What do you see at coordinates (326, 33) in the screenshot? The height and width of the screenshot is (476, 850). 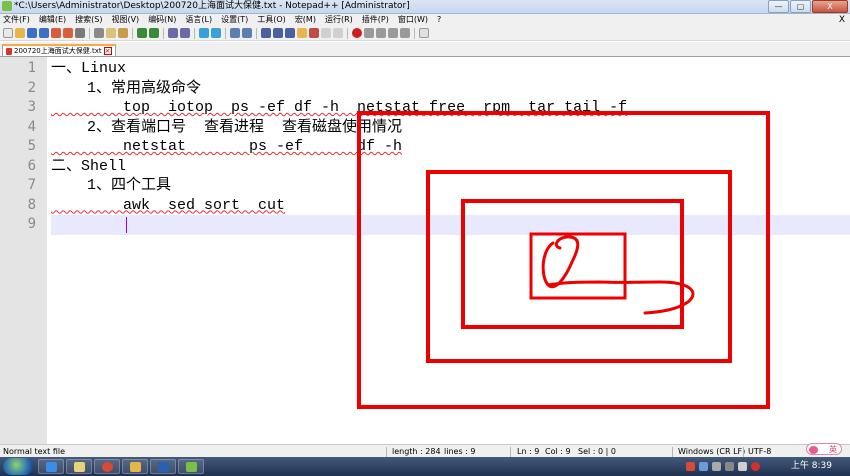 I see `function-list-icon` at bounding box center [326, 33].